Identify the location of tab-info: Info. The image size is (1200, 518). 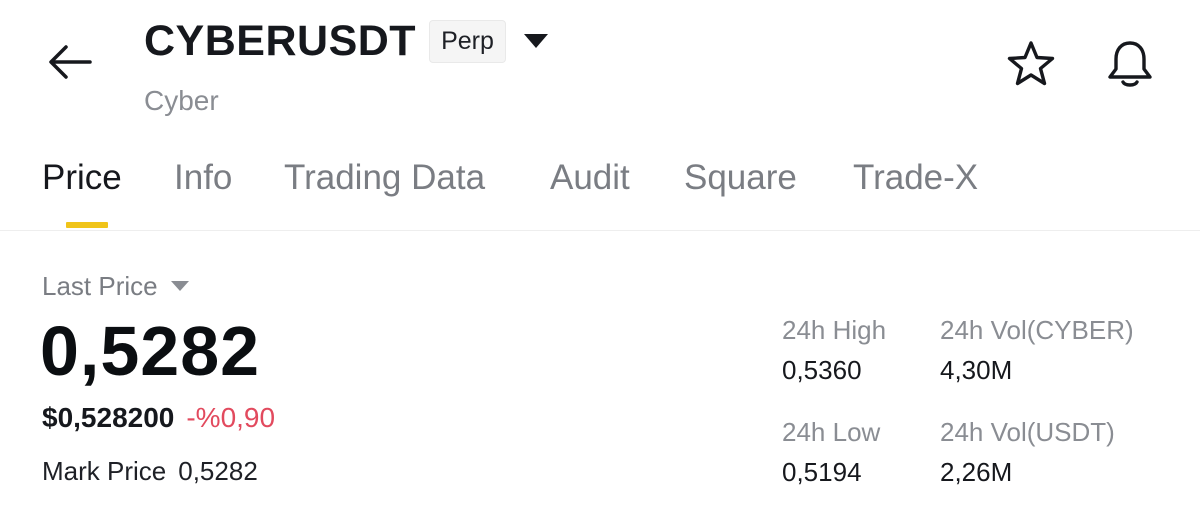
(203, 178).